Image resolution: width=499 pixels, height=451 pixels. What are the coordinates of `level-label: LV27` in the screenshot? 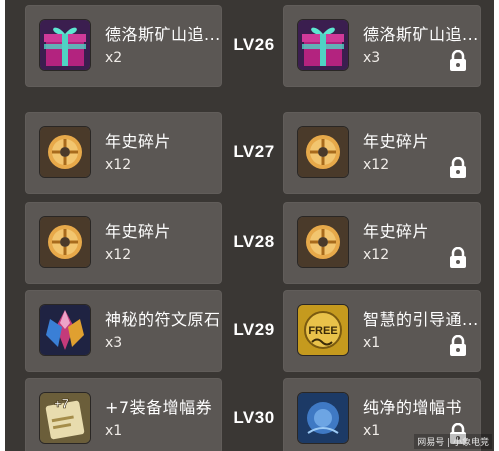 It's located at (254, 151).